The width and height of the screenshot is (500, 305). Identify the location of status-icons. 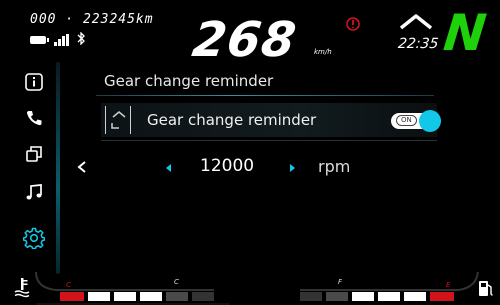
(58, 39).